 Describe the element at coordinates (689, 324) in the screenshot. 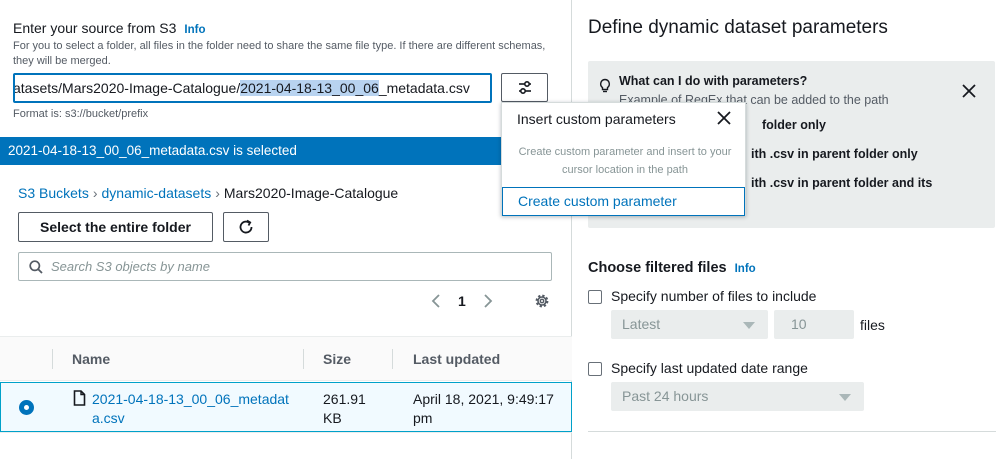

I see `count-mode-select: Latest` at that location.